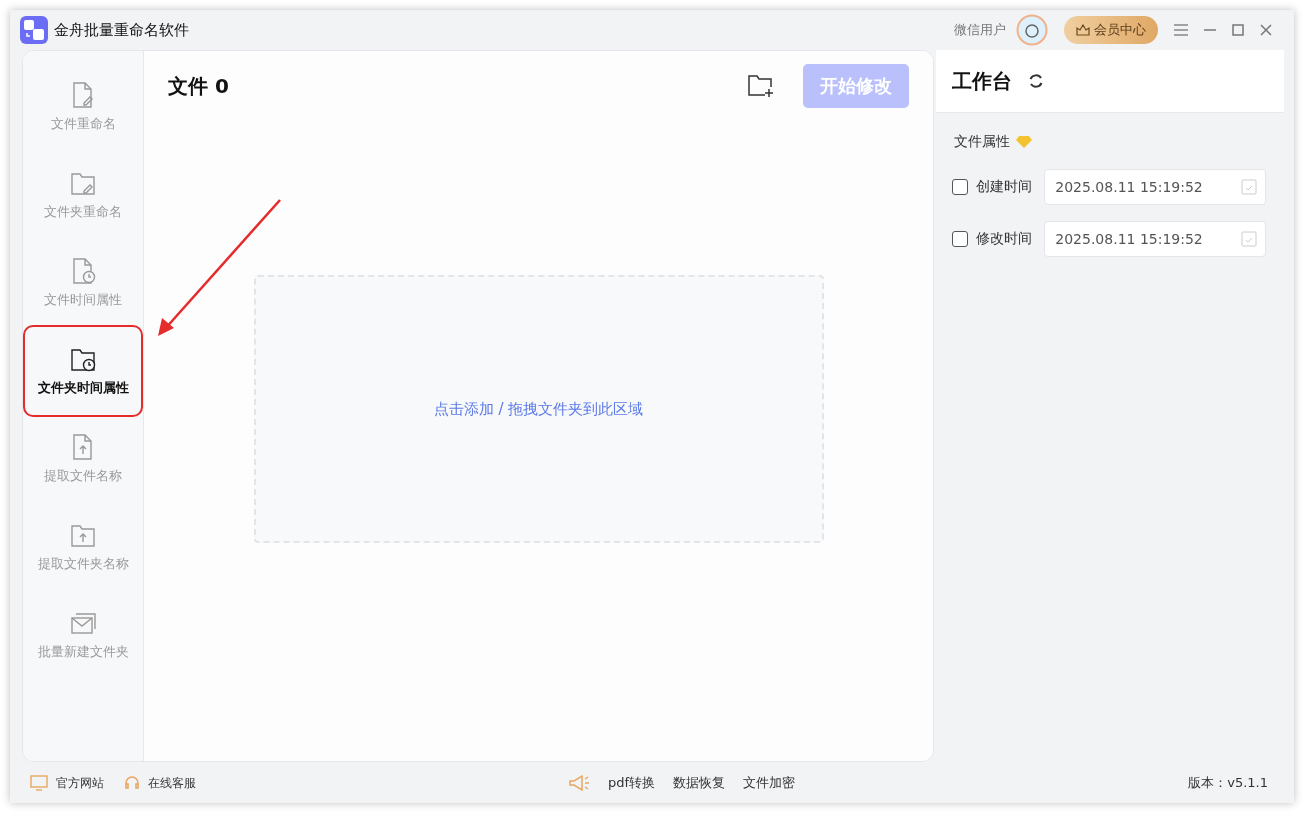 This screenshot has height=813, width=1304. I want to click on megaphone-icon, so click(579, 783).